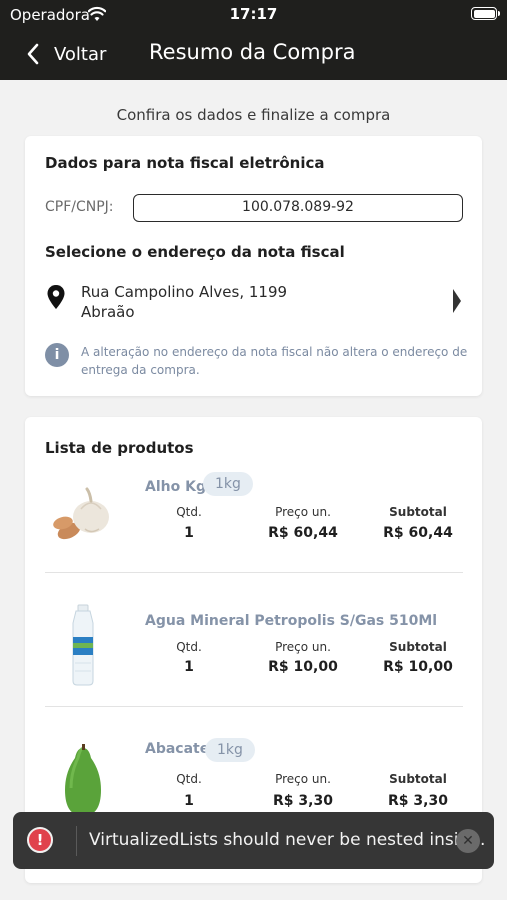  What do you see at coordinates (108, 312) in the screenshot?
I see `address-district: Abraão` at bounding box center [108, 312].